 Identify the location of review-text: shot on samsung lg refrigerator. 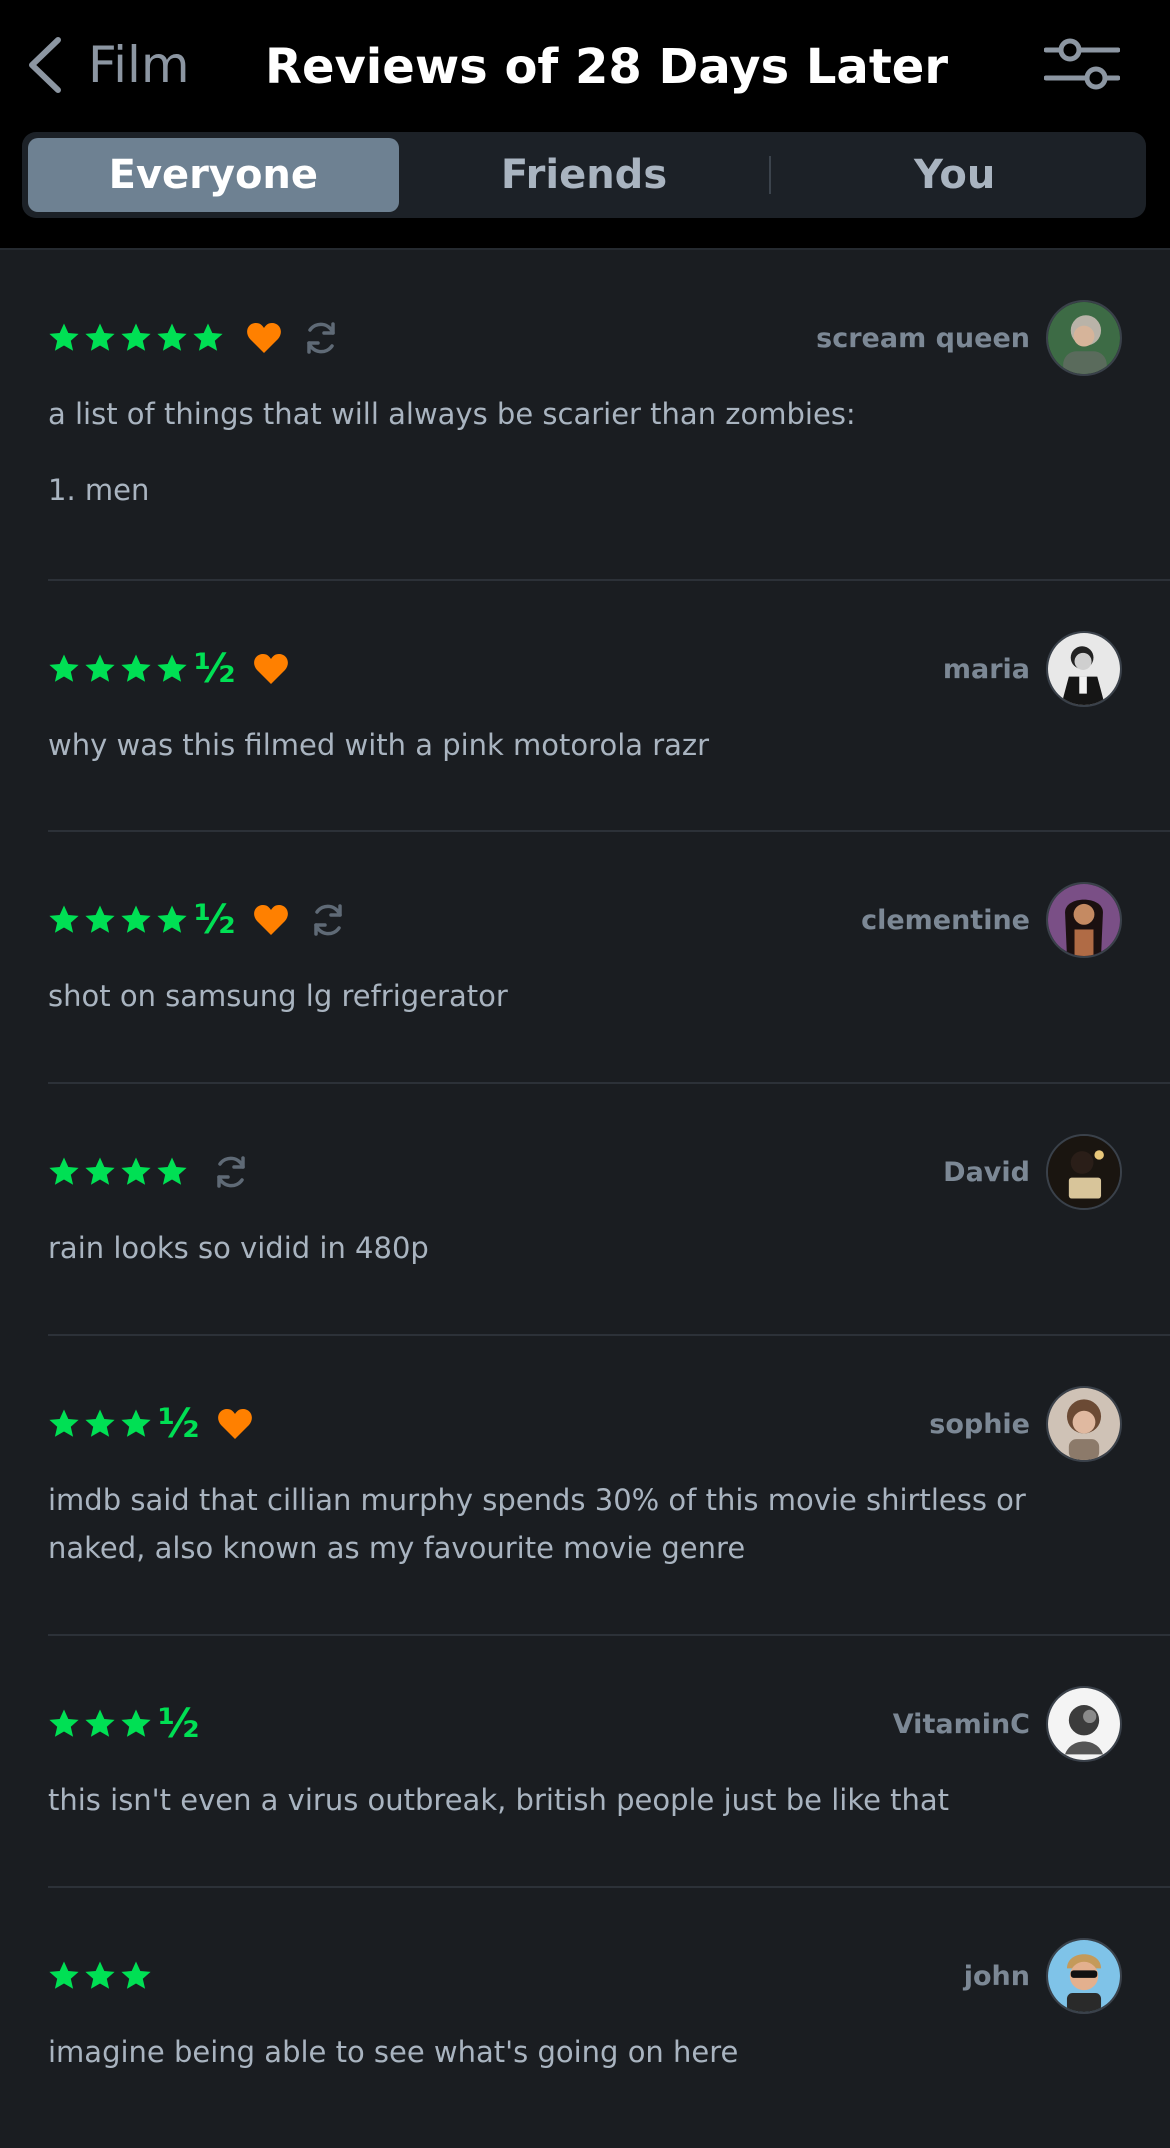
(278, 996).